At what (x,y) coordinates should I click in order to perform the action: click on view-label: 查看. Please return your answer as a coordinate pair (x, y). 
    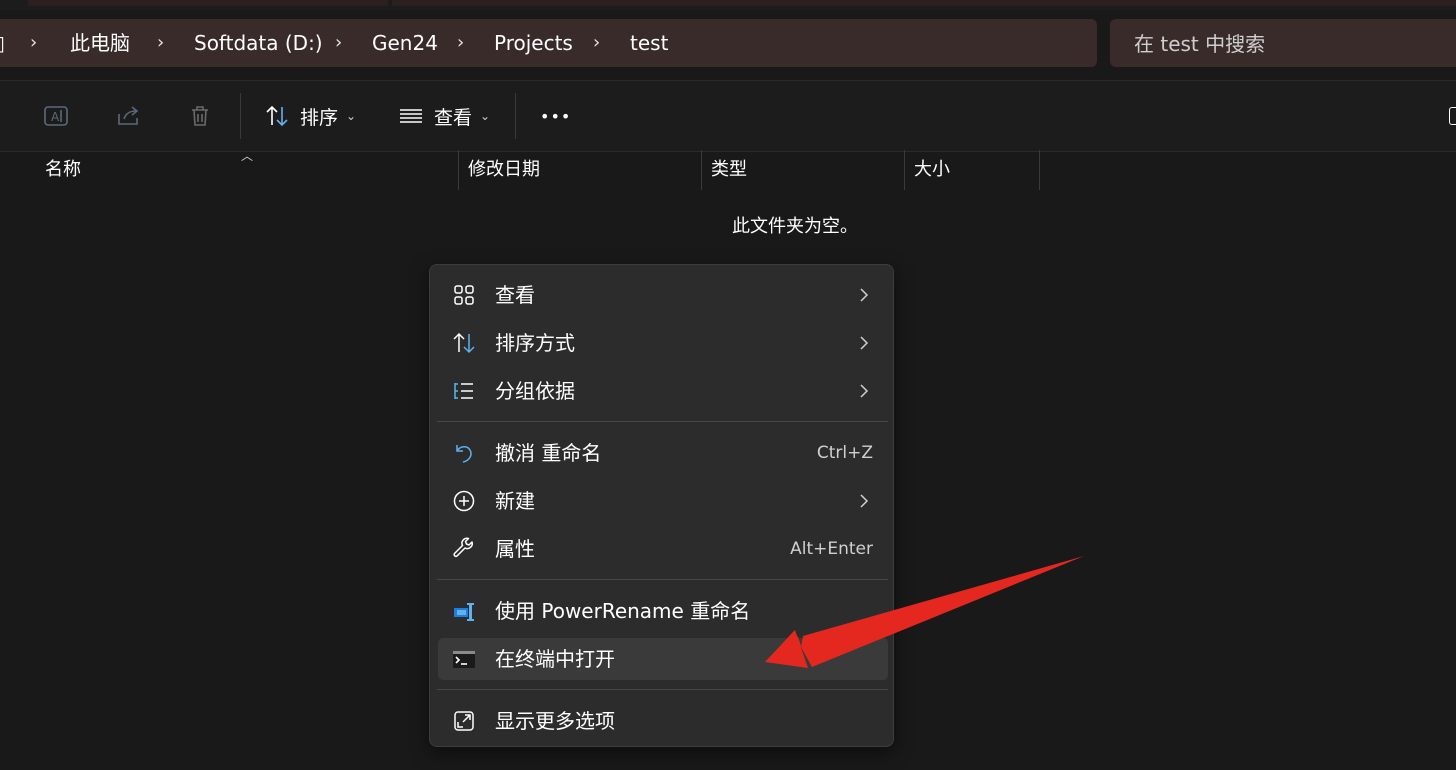
    Looking at the image, I should click on (453, 117).